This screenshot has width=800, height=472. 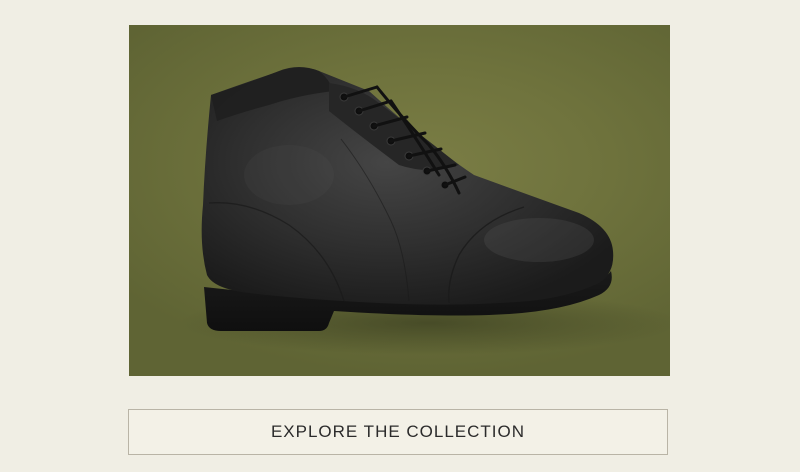 I want to click on explore-collection-button: EXPLORE THE COLLECTION, so click(x=398, y=432).